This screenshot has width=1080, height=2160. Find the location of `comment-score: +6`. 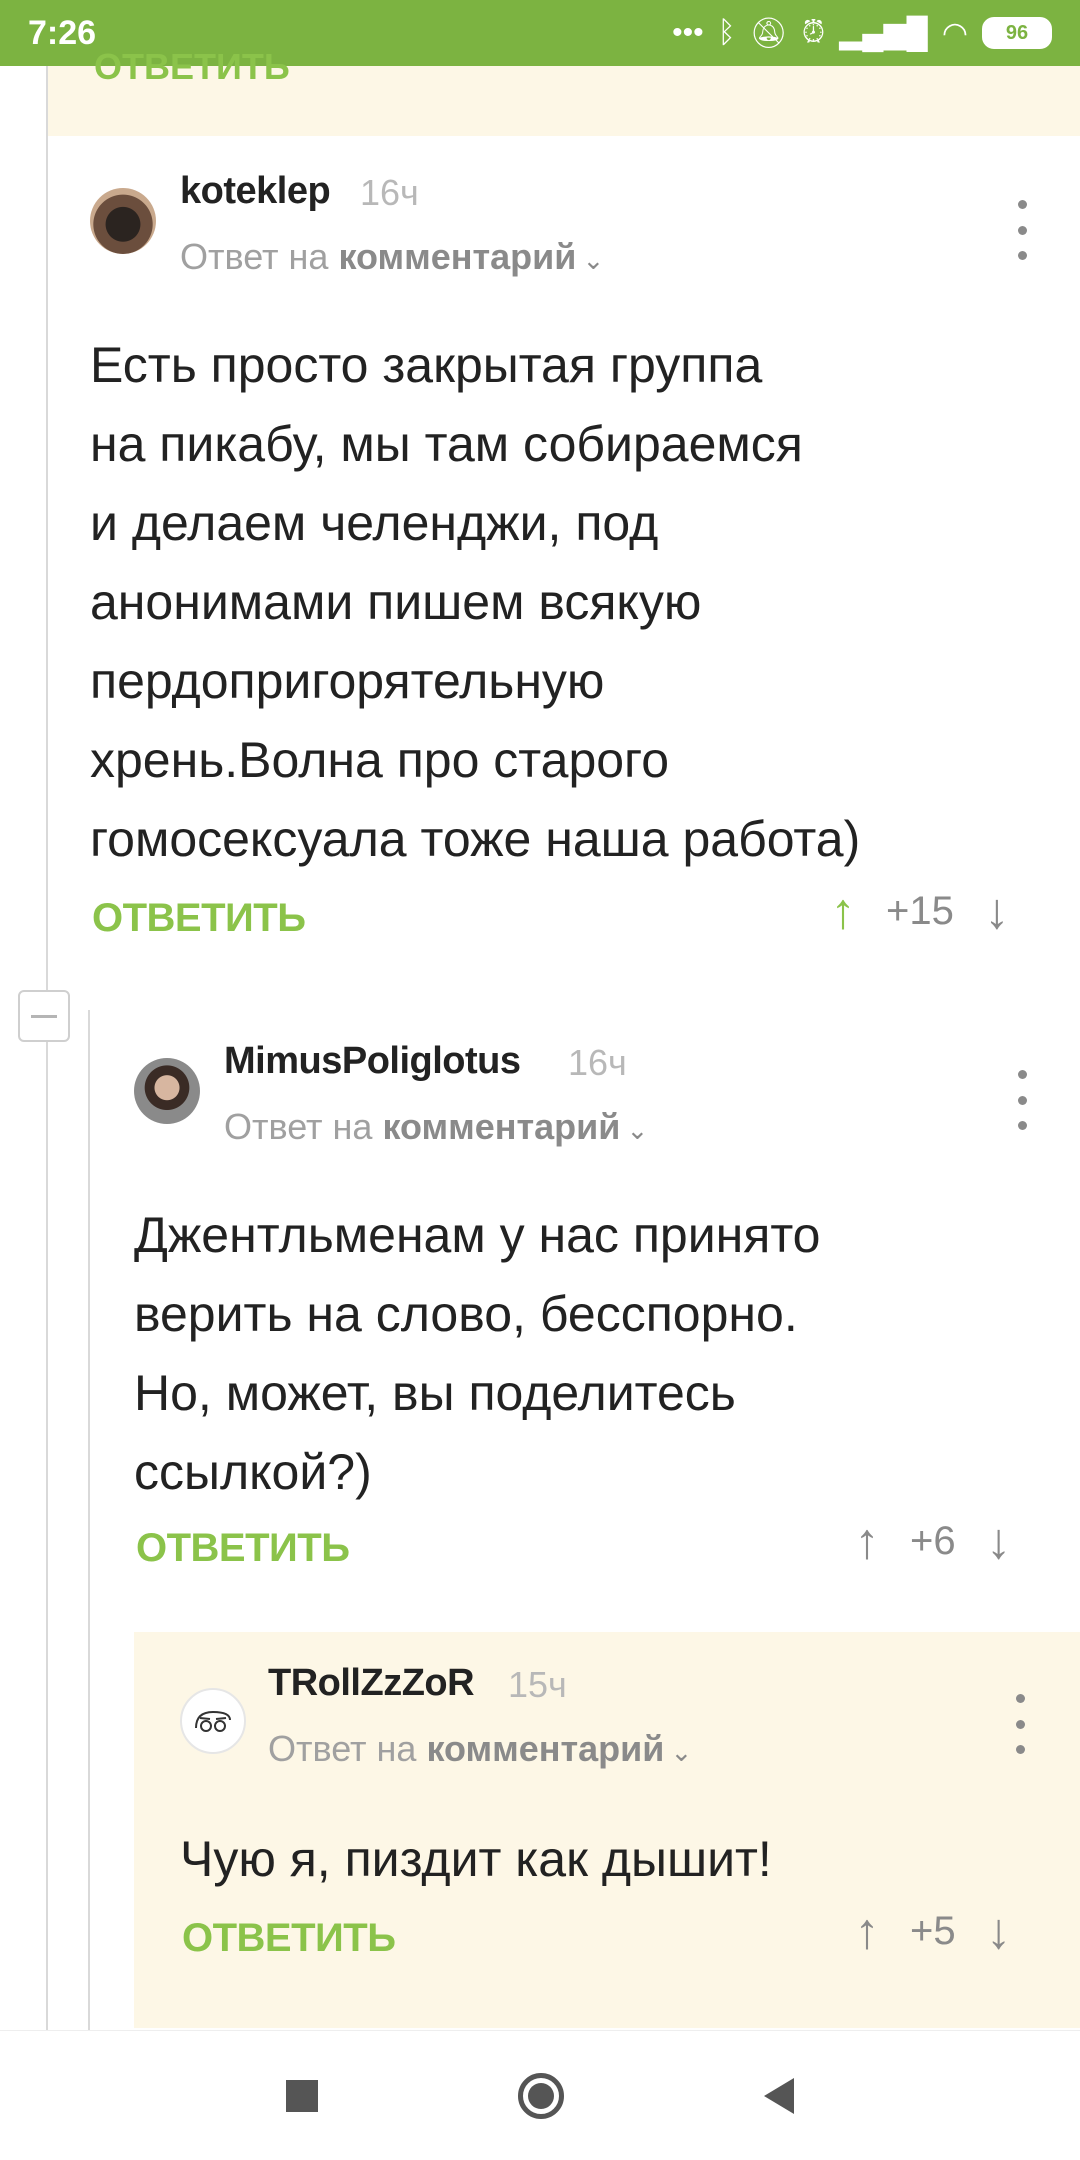

comment-score: +6 is located at coordinates (933, 1540).